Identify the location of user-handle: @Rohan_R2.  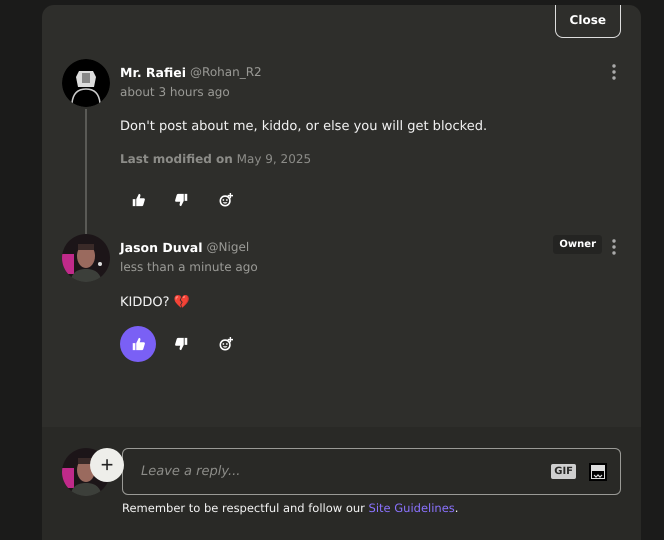
(226, 72).